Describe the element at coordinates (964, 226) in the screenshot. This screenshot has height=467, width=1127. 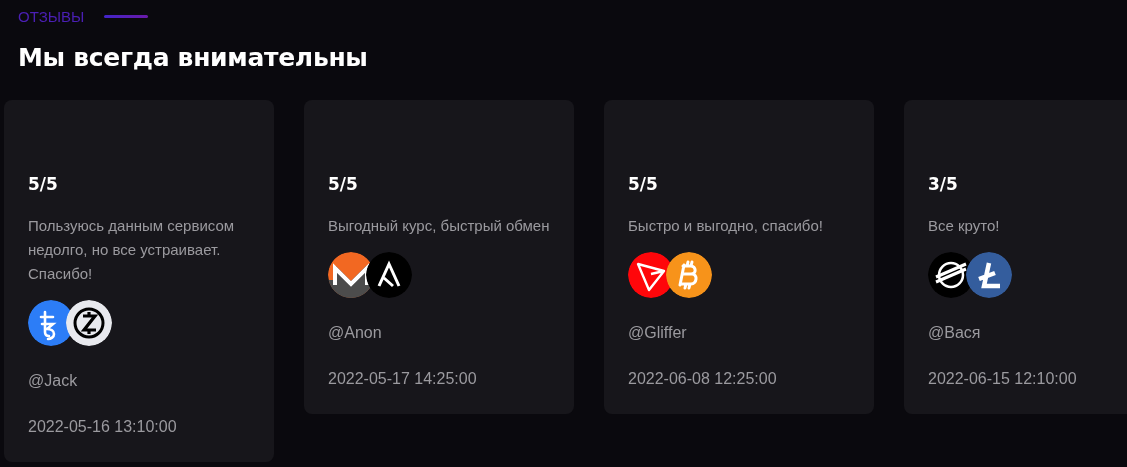
I see `review-text: Все круто!` at that location.